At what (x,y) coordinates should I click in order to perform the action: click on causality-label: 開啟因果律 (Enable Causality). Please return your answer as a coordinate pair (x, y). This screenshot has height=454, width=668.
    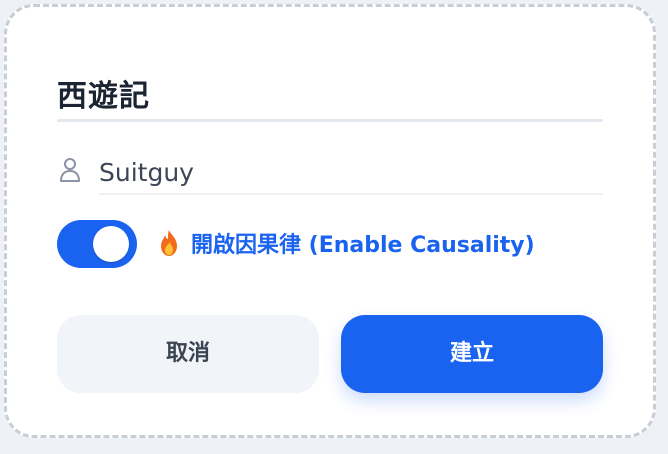
    Looking at the image, I should click on (346, 244).